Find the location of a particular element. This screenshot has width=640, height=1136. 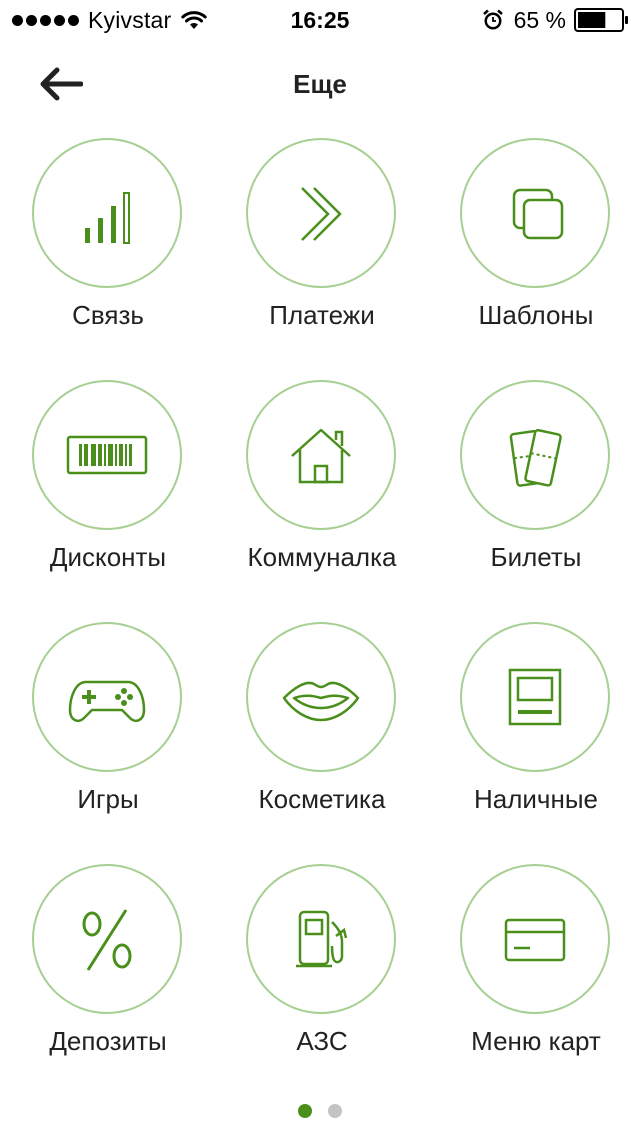

house-icon is located at coordinates (321, 456).